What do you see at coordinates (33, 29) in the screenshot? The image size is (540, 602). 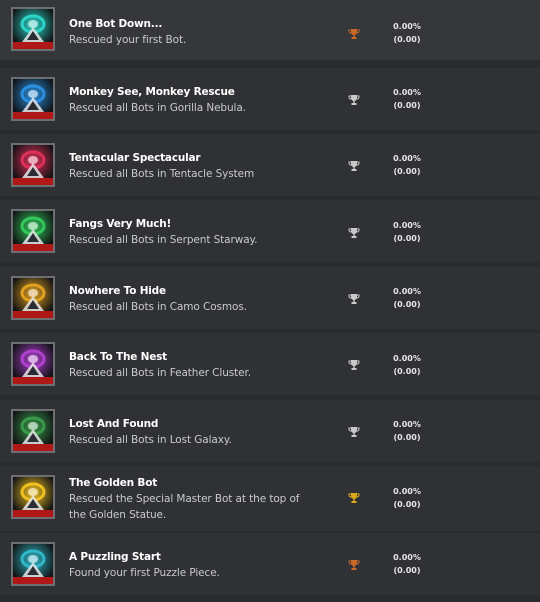 I see `first-bot-icon` at bounding box center [33, 29].